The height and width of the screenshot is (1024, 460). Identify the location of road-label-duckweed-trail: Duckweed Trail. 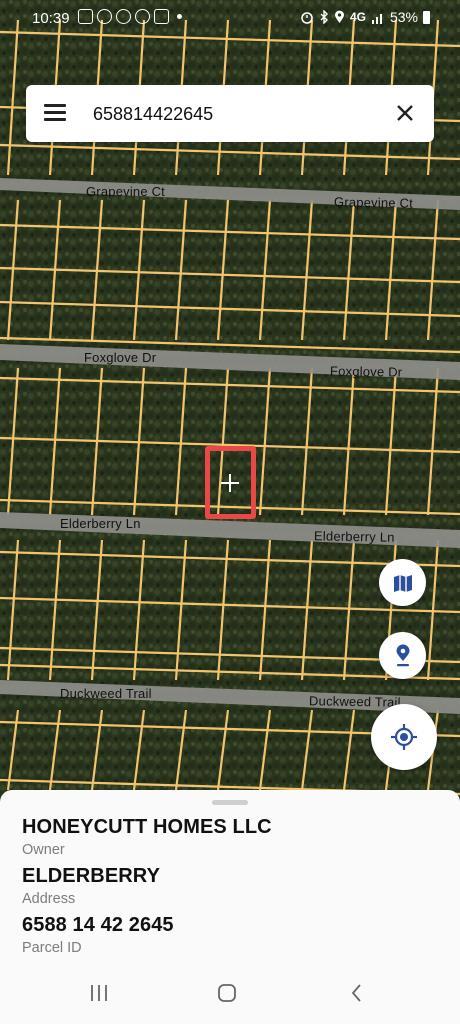
(106, 693).